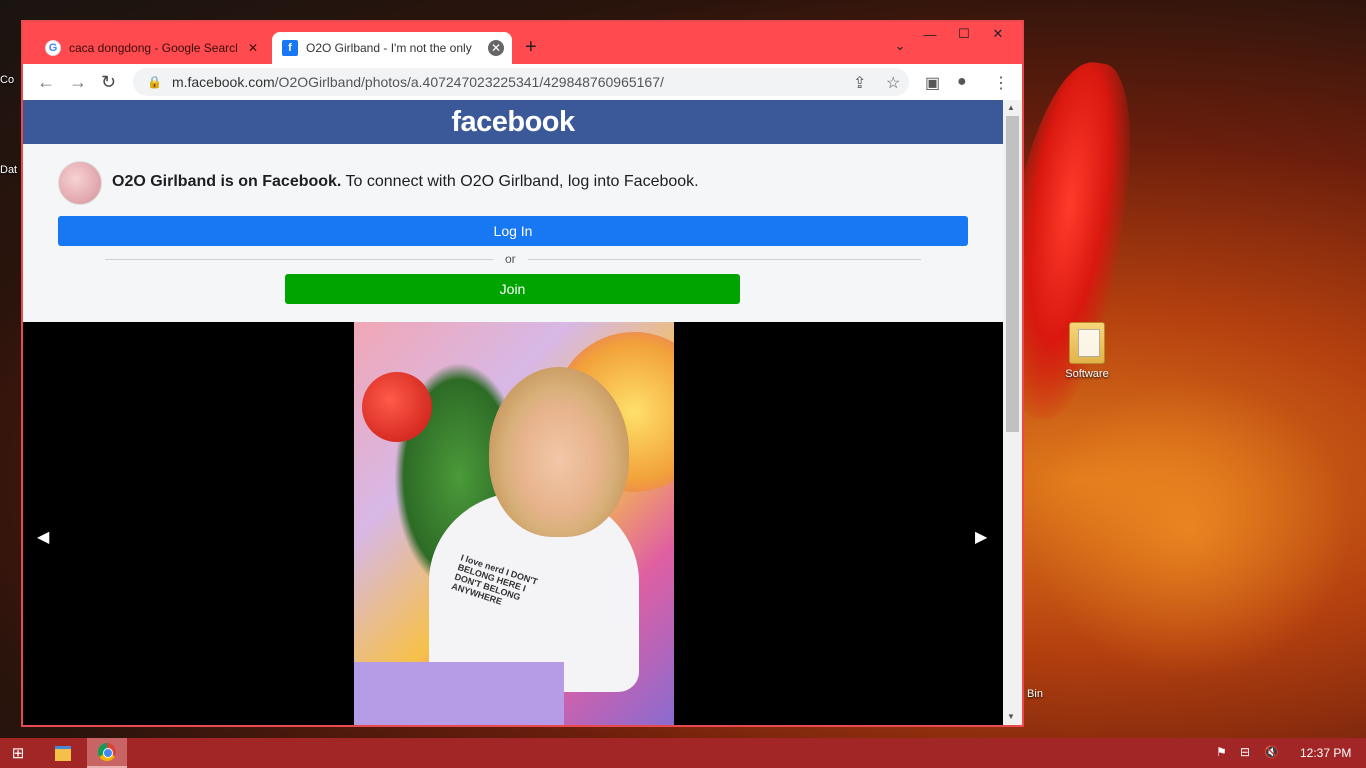 The height and width of the screenshot is (768, 1366). Describe the element at coordinates (1271, 752) in the screenshot. I see `volume-muted-icon: 🔇` at that location.